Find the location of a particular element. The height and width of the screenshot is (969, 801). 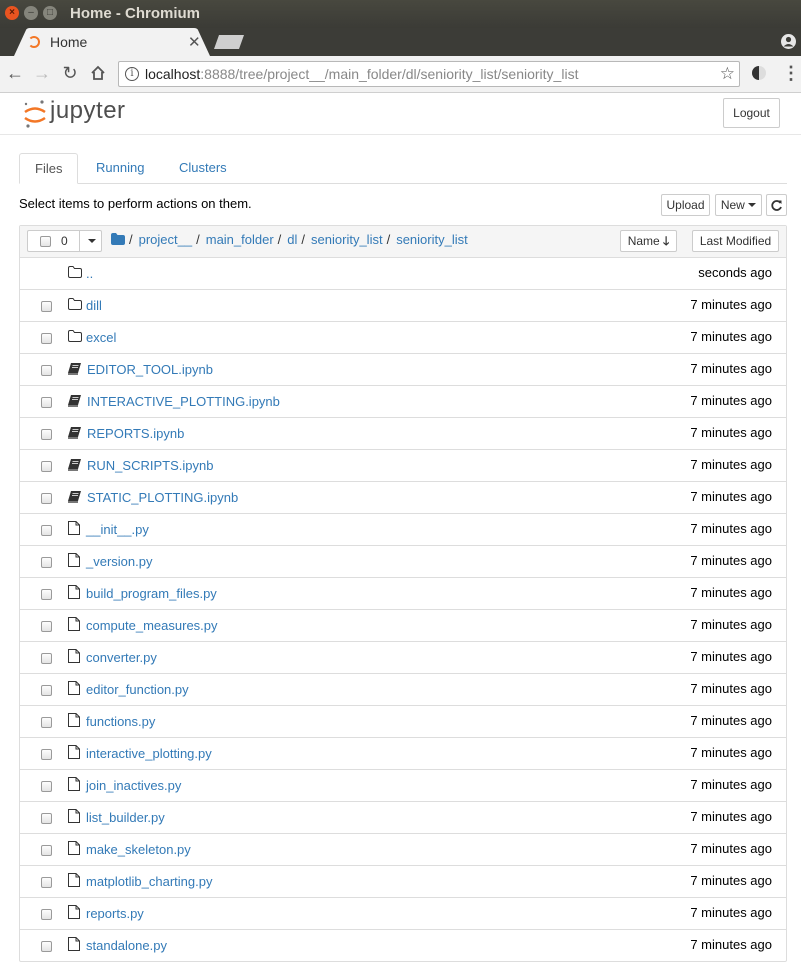

list-item: matplotlib_charting.py 7 minutes ago is located at coordinates (403, 882).